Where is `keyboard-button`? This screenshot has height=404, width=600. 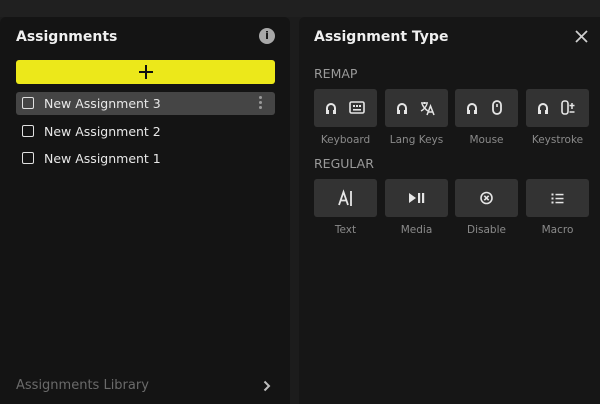 keyboard-button is located at coordinates (345, 108).